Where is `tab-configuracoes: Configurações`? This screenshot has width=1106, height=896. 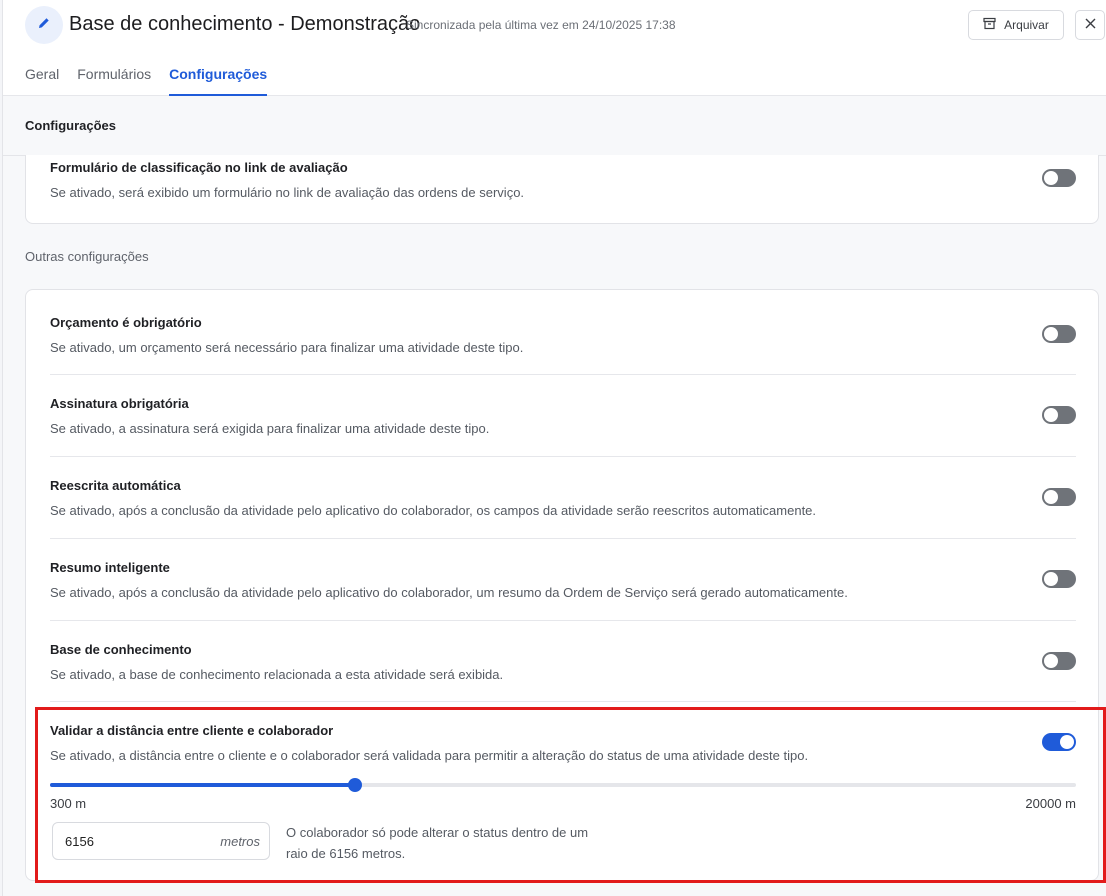
tab-configuracoes: Configurações is located at coordinates (218, 81).